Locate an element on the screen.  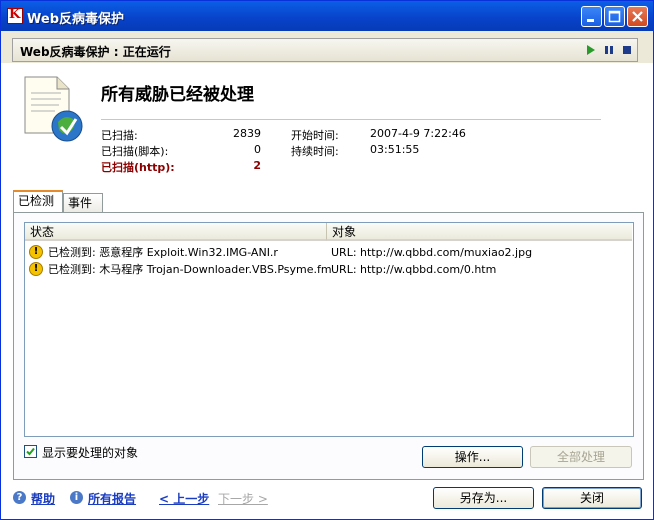
all-reports-link: 所有报告 is located at coordinates (112, 498).